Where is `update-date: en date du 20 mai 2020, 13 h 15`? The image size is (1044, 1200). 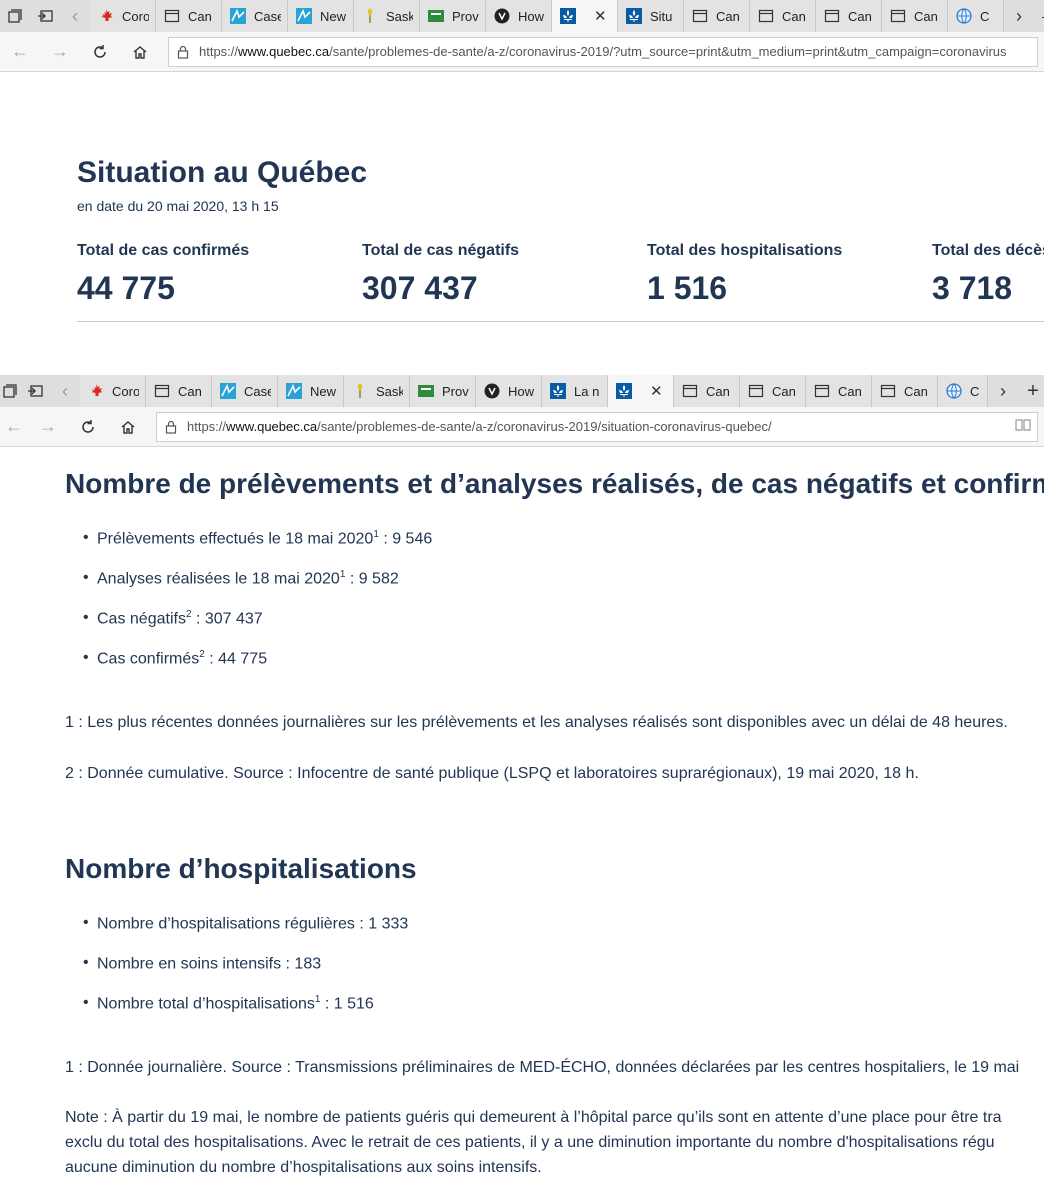 update-date: en date du 20 mai 2020, 13 h 15 is located at coordinates (178, 206).